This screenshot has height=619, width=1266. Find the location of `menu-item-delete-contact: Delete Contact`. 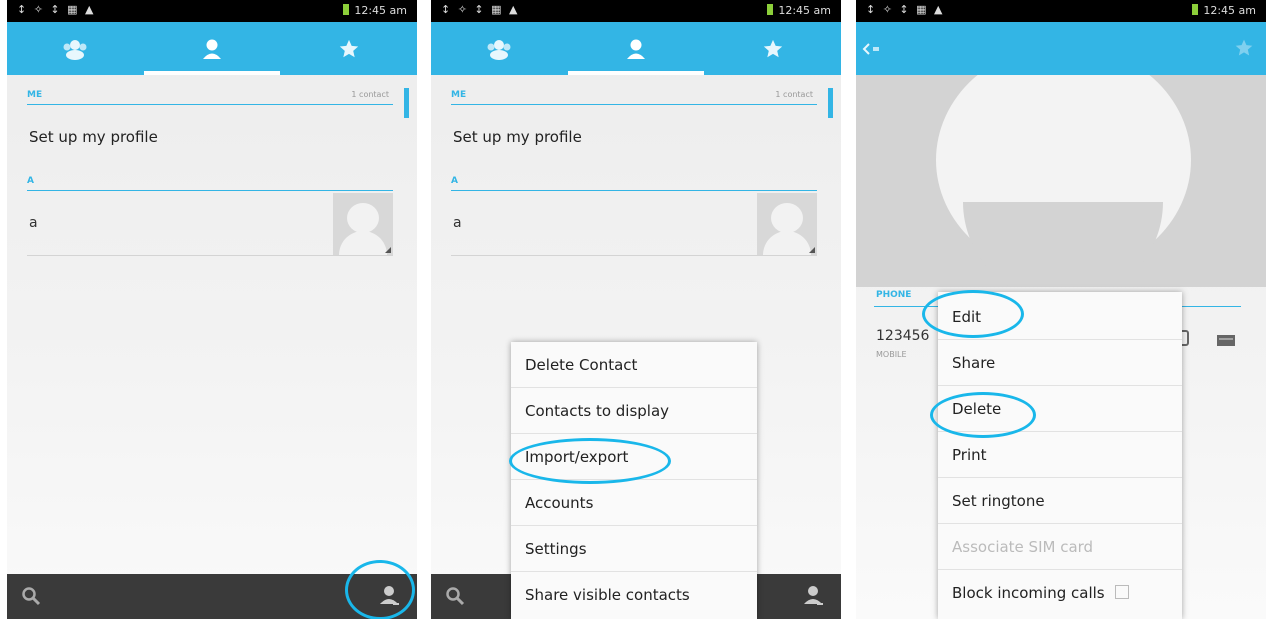

menu-item-delete-contact: Delete Contact is located at coordinates (634, 365).